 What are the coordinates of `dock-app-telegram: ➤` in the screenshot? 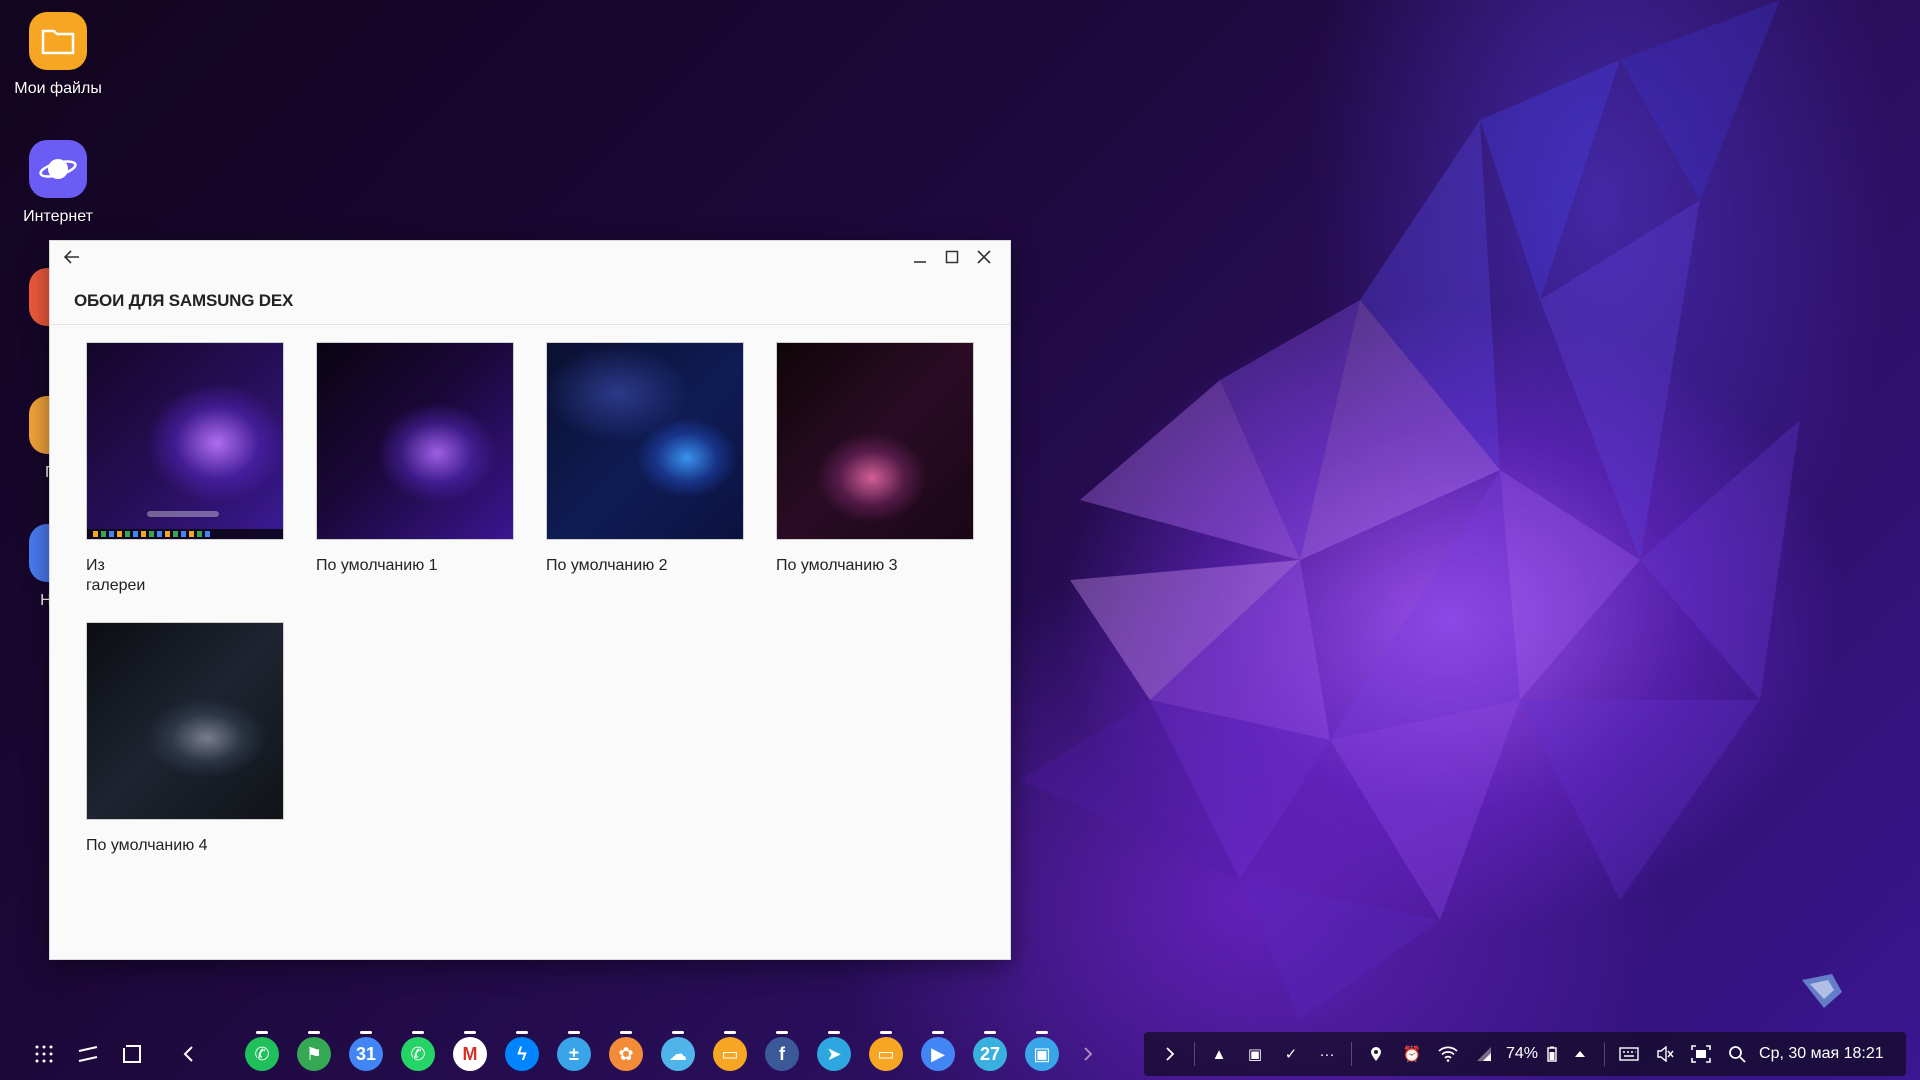 It's located at (834, 1053).